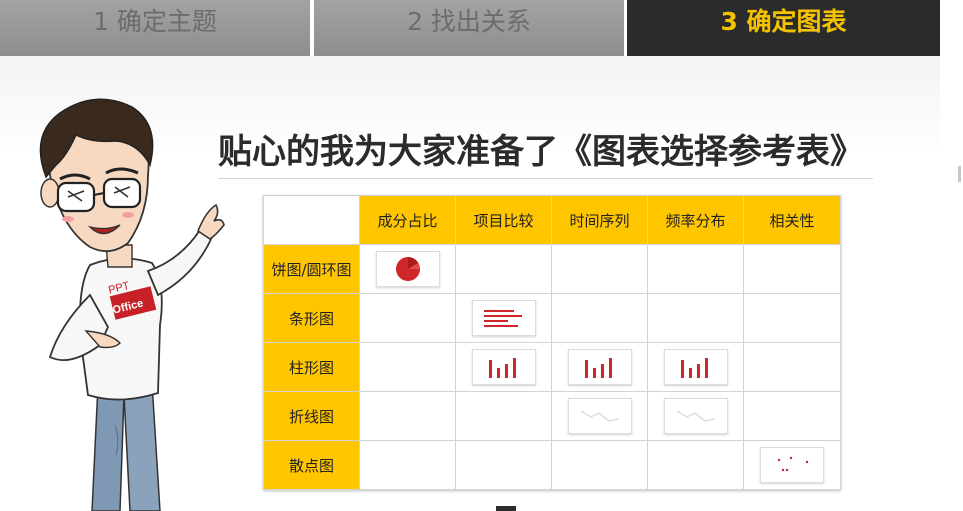 The height and width of the screenshot is (511, 963). What do you see at coordinates (695, 220) in the screenshot?
I see `column-header: 频率分布` at bounding box center [695, 220].